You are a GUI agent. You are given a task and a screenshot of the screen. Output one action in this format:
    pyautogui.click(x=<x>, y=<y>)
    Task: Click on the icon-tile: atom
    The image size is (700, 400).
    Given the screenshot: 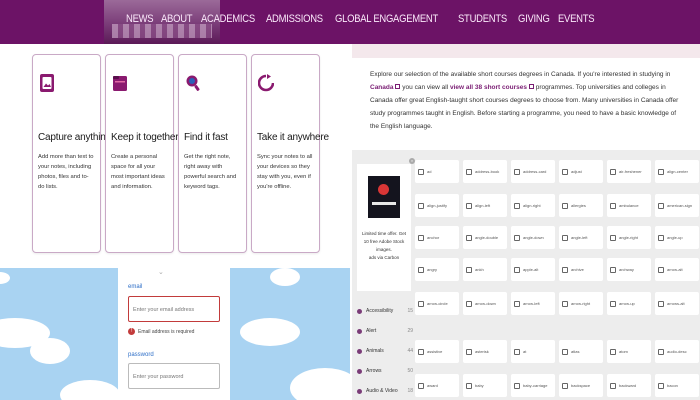 What is the action you would take?
    pyautogui.click(x=629, y=351)
    